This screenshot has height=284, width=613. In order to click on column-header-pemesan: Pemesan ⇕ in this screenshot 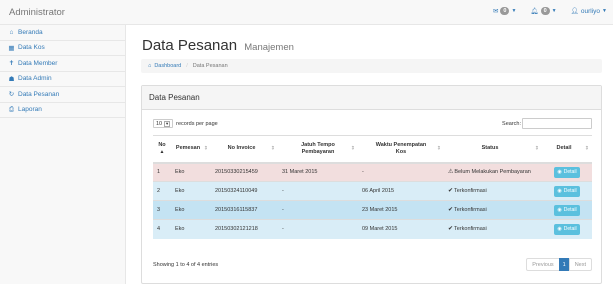, I will do `click(191, 149)`.